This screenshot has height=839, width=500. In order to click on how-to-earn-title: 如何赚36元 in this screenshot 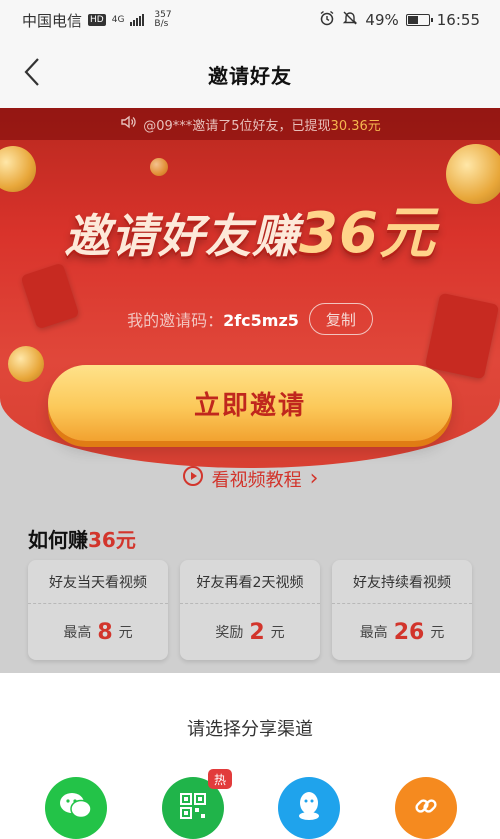, I will do `click(82, 538)`.